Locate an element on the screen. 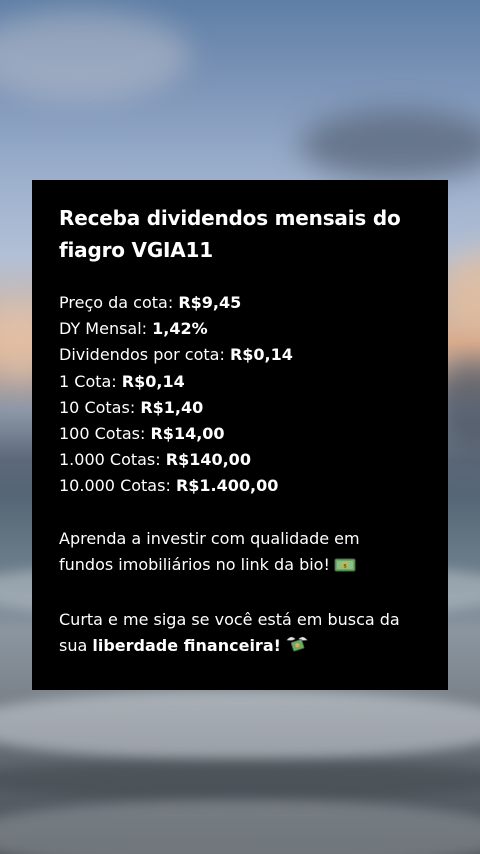  stat-value: R$14,00 is located at coordinates (187, 434).